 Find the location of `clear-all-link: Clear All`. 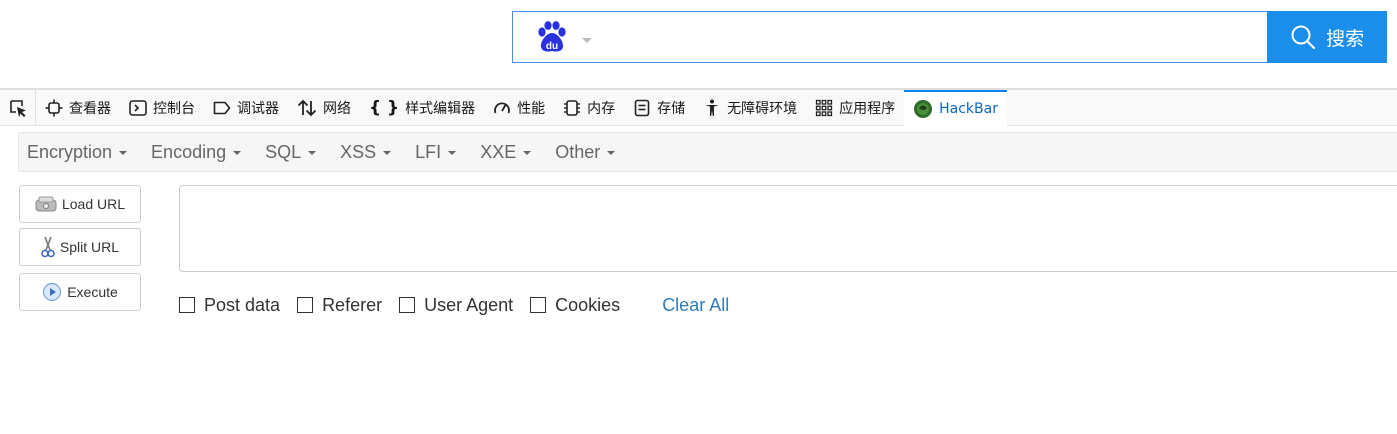

clear-all-link: Clear All is located at coordinates (695, 305).